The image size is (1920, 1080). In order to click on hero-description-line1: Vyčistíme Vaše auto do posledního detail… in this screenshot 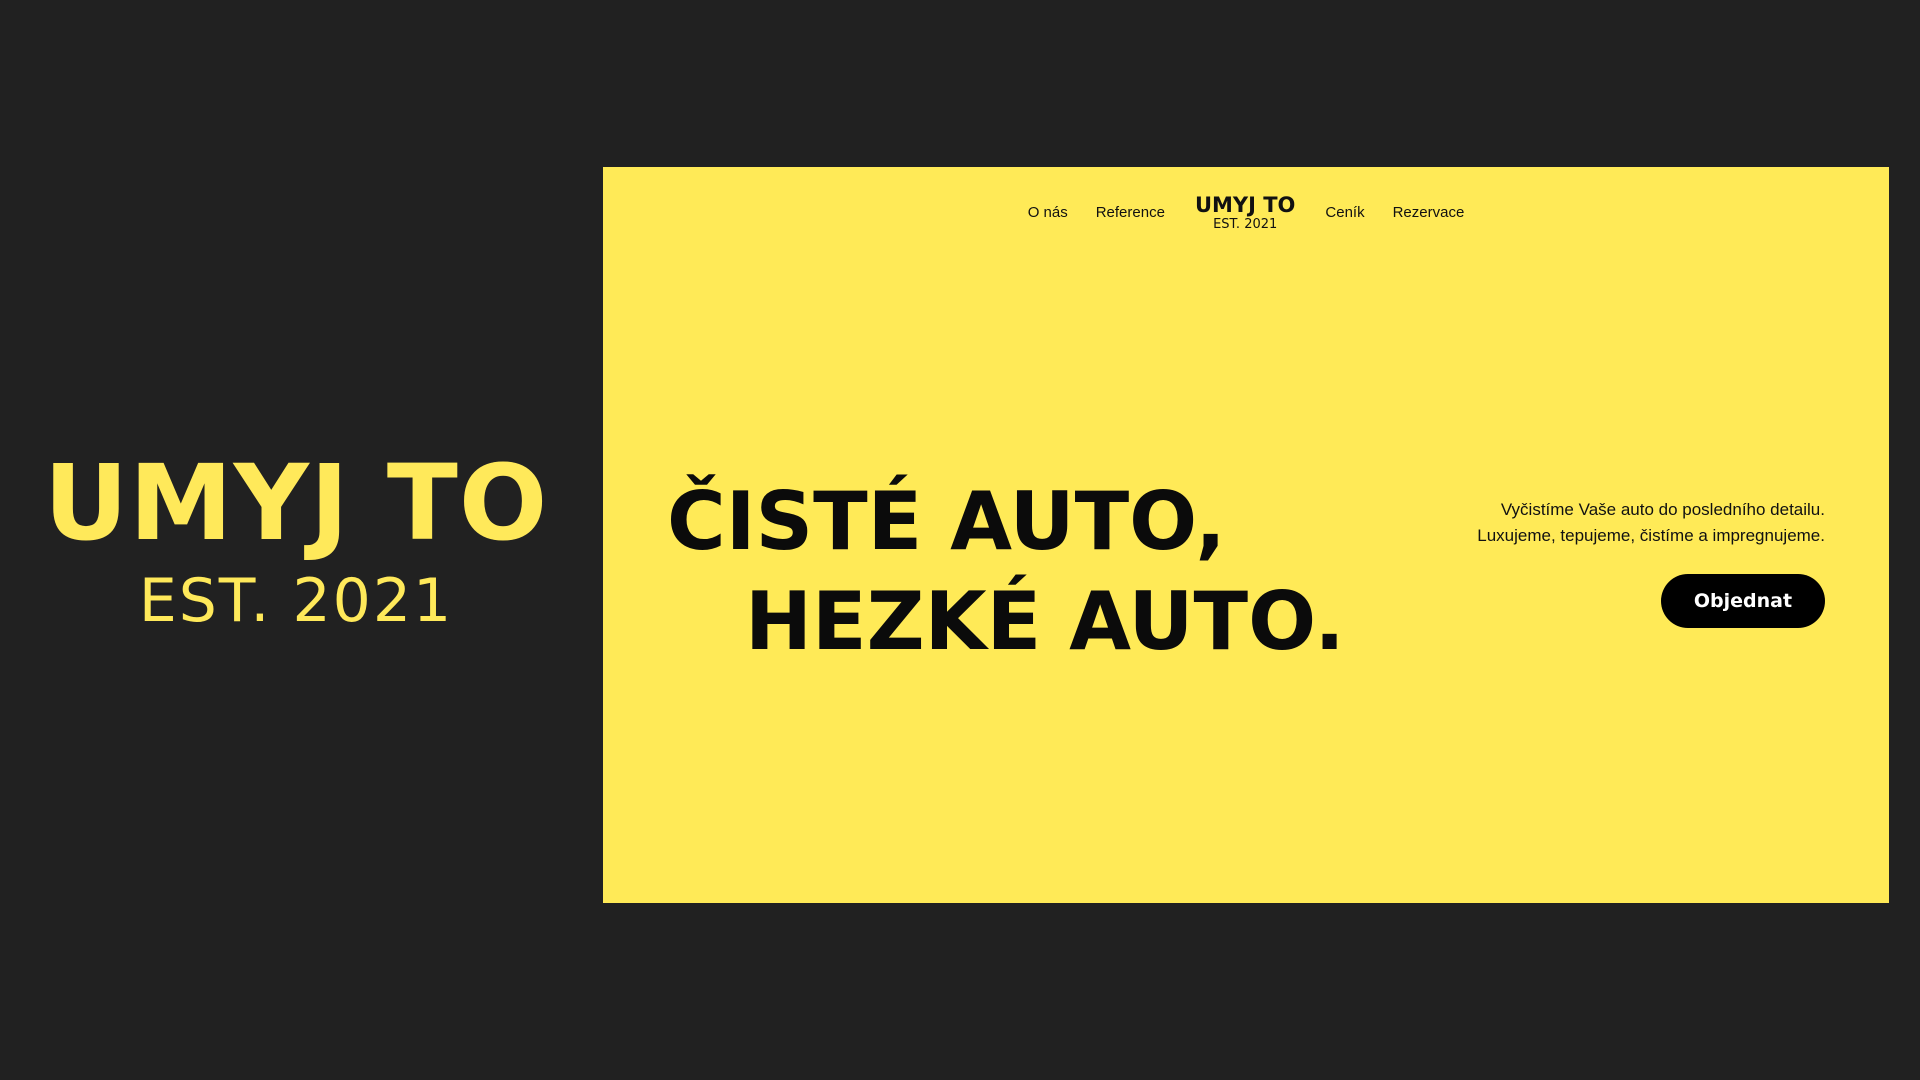, I will do `click(1662, 509)`.